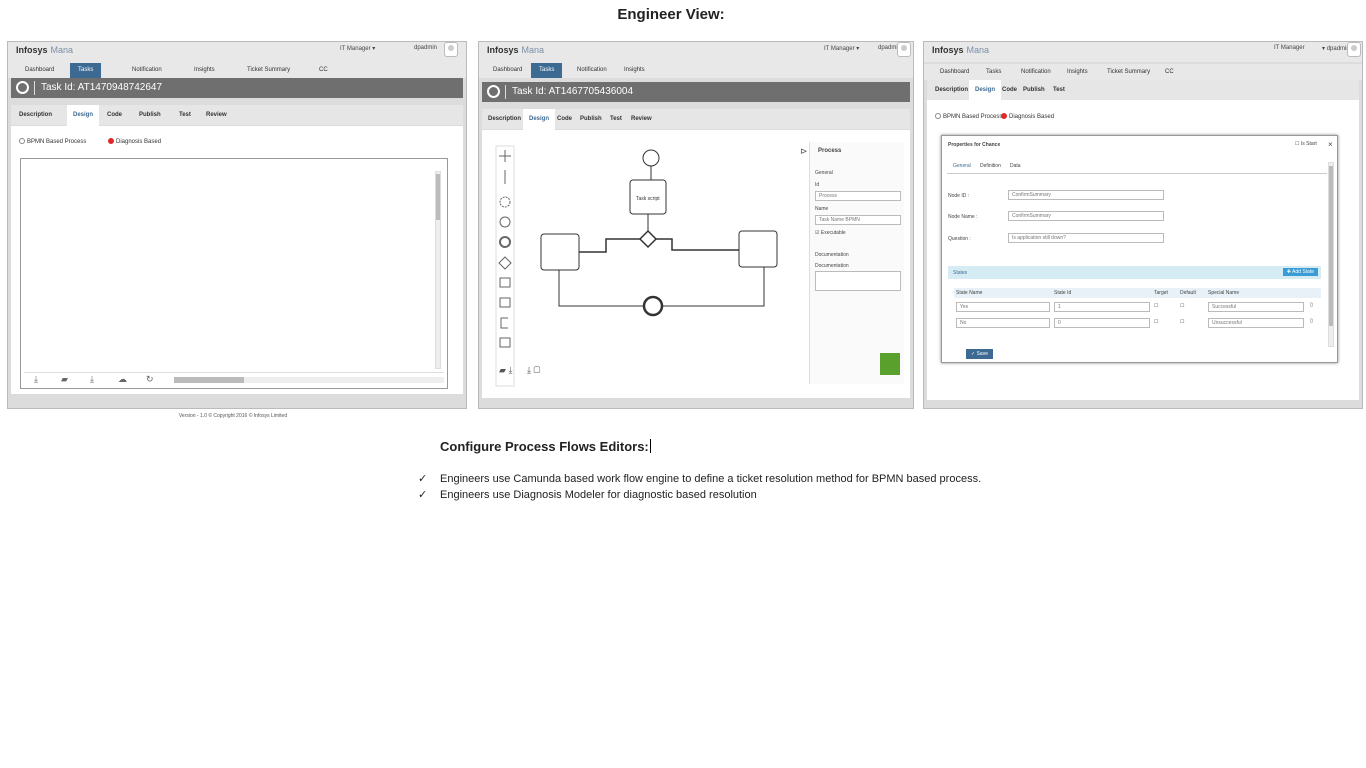  What do you see at coordinates (1306, 144) in the screenshot?
I see `is-start-checkbox: ☐ Is Start` at bounding box center [1306, 144].